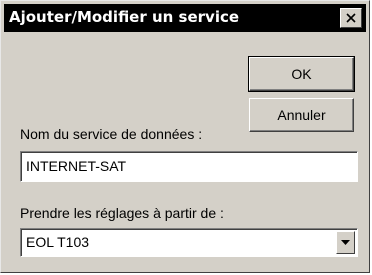  Describe the element at coordinates (124, 17) in the screenshot. I see `dialog-title: Ajouter/Modifier un service` at that location.